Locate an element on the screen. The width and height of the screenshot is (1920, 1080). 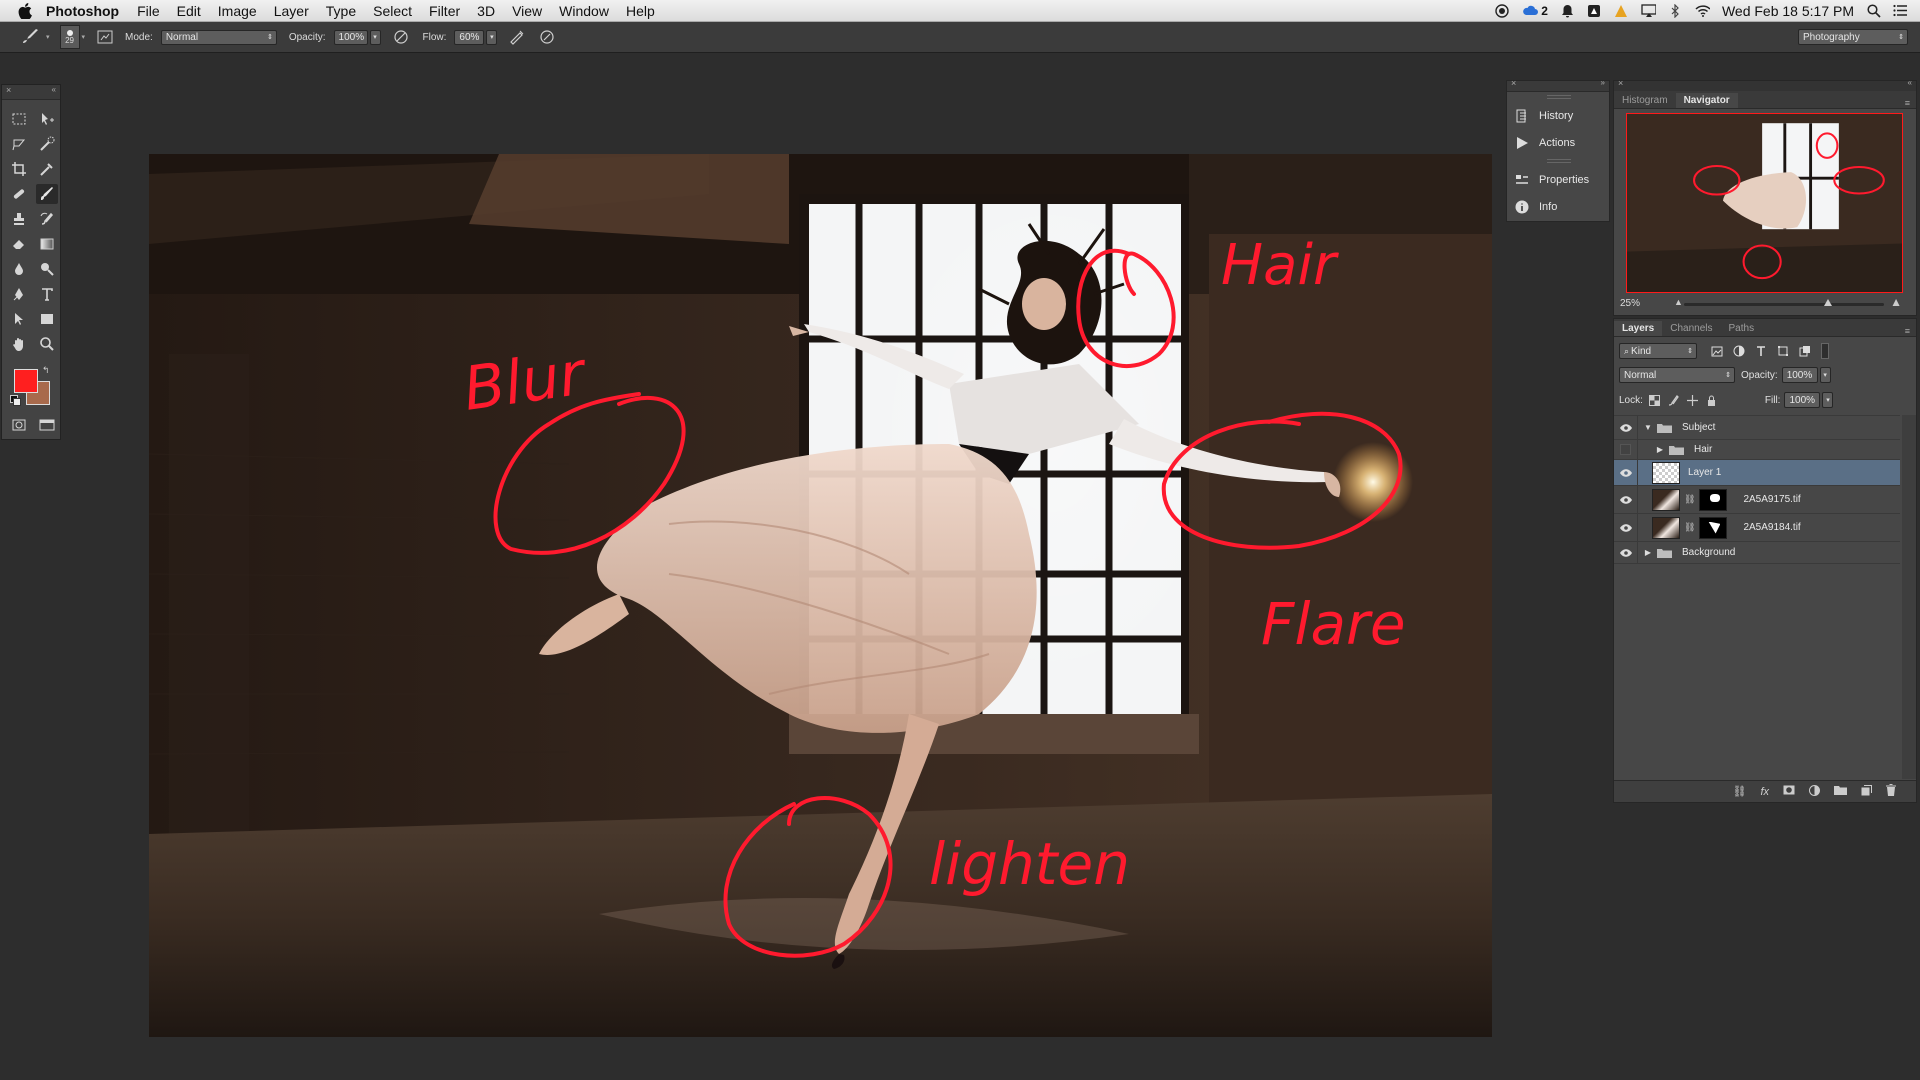
move-tool-icon is located at coordinates (47, 119).